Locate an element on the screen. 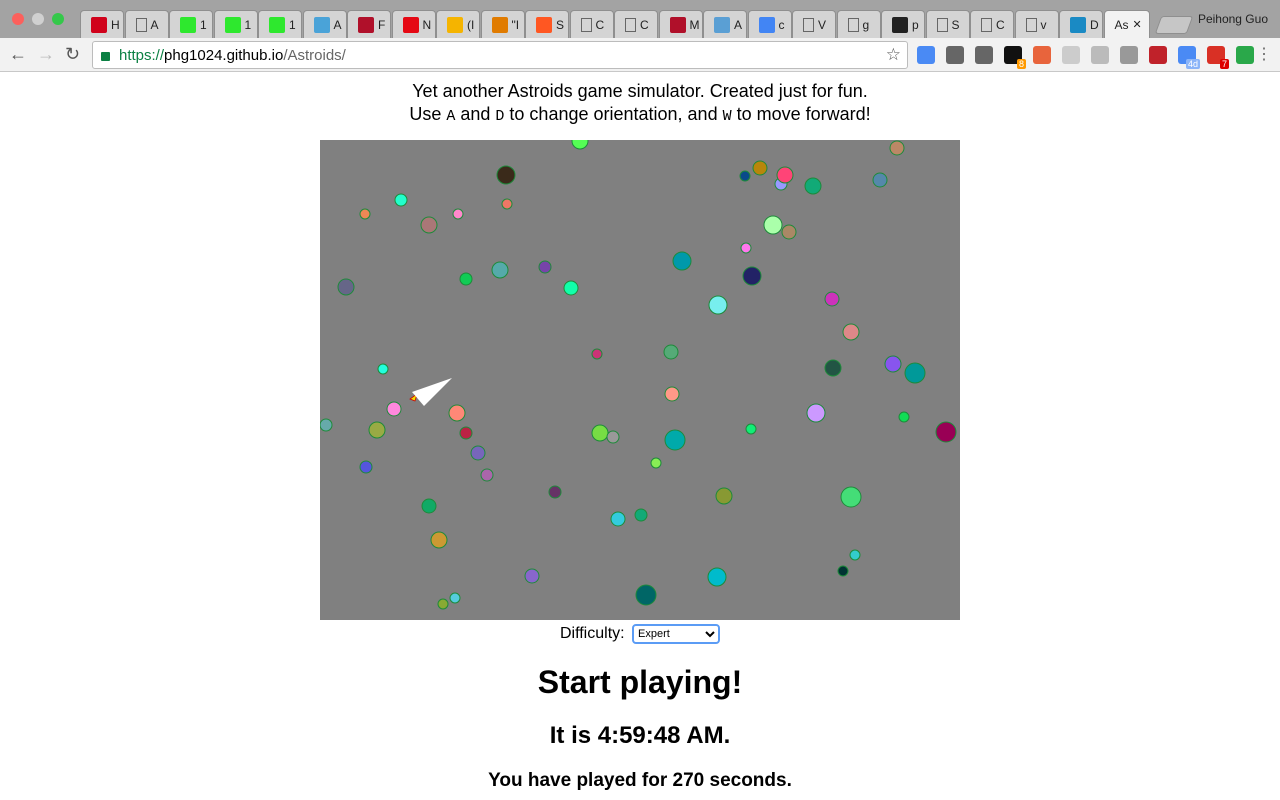 This screenshot has height=800, width=1280. intro-text: and is located at coordinates (475, 114).